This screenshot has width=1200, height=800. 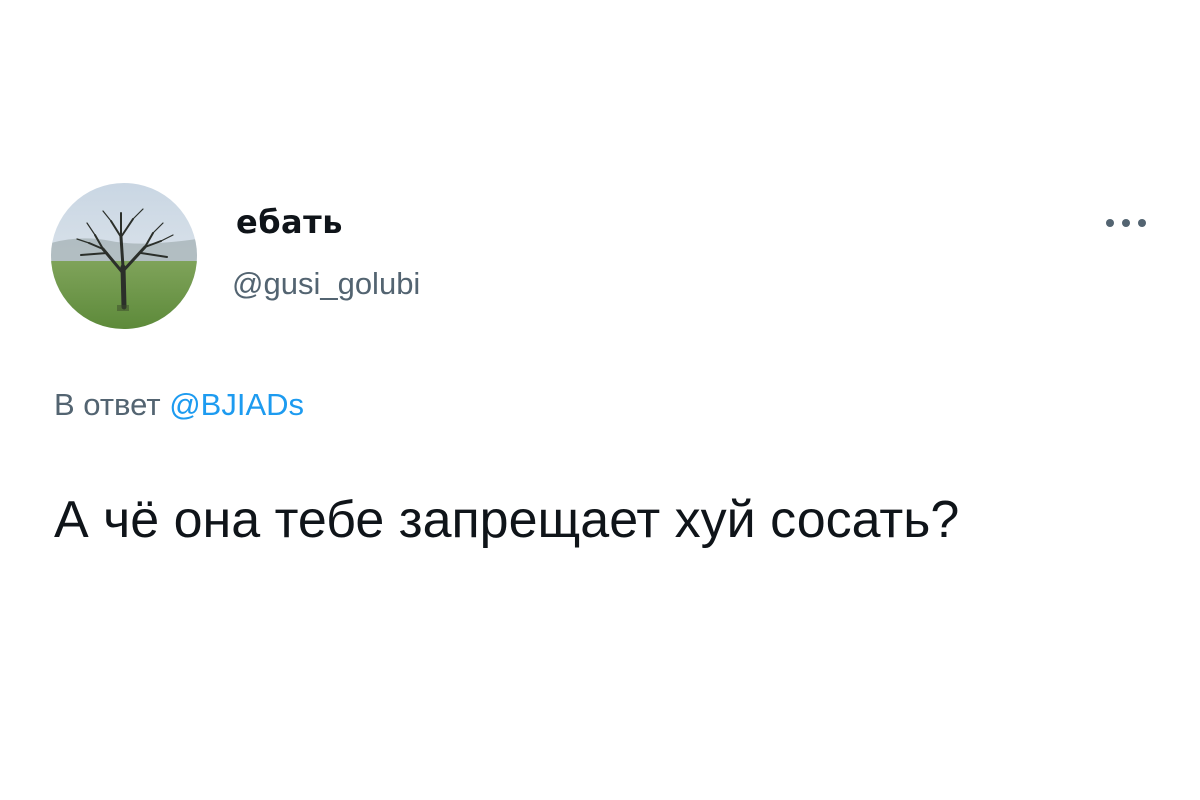 What do you see at coordinates (507, 520) in the screenshot?
I see `tweet-text: А чё она тебе запрещает хуй сосать?` at bounding box center [507, 520].